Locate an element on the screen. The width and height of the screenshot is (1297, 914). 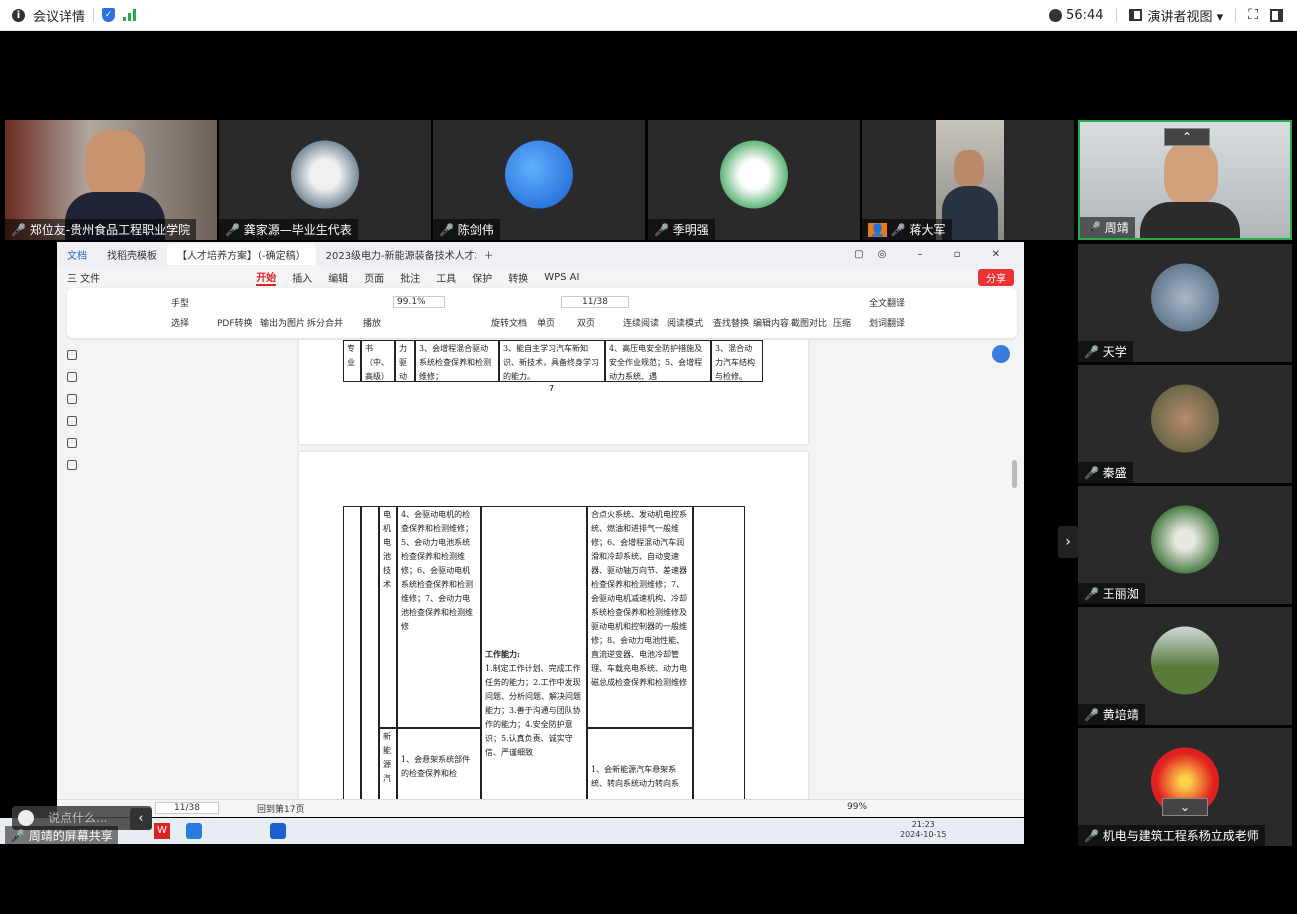
clock-icon is located at coordinates (1056, 15).